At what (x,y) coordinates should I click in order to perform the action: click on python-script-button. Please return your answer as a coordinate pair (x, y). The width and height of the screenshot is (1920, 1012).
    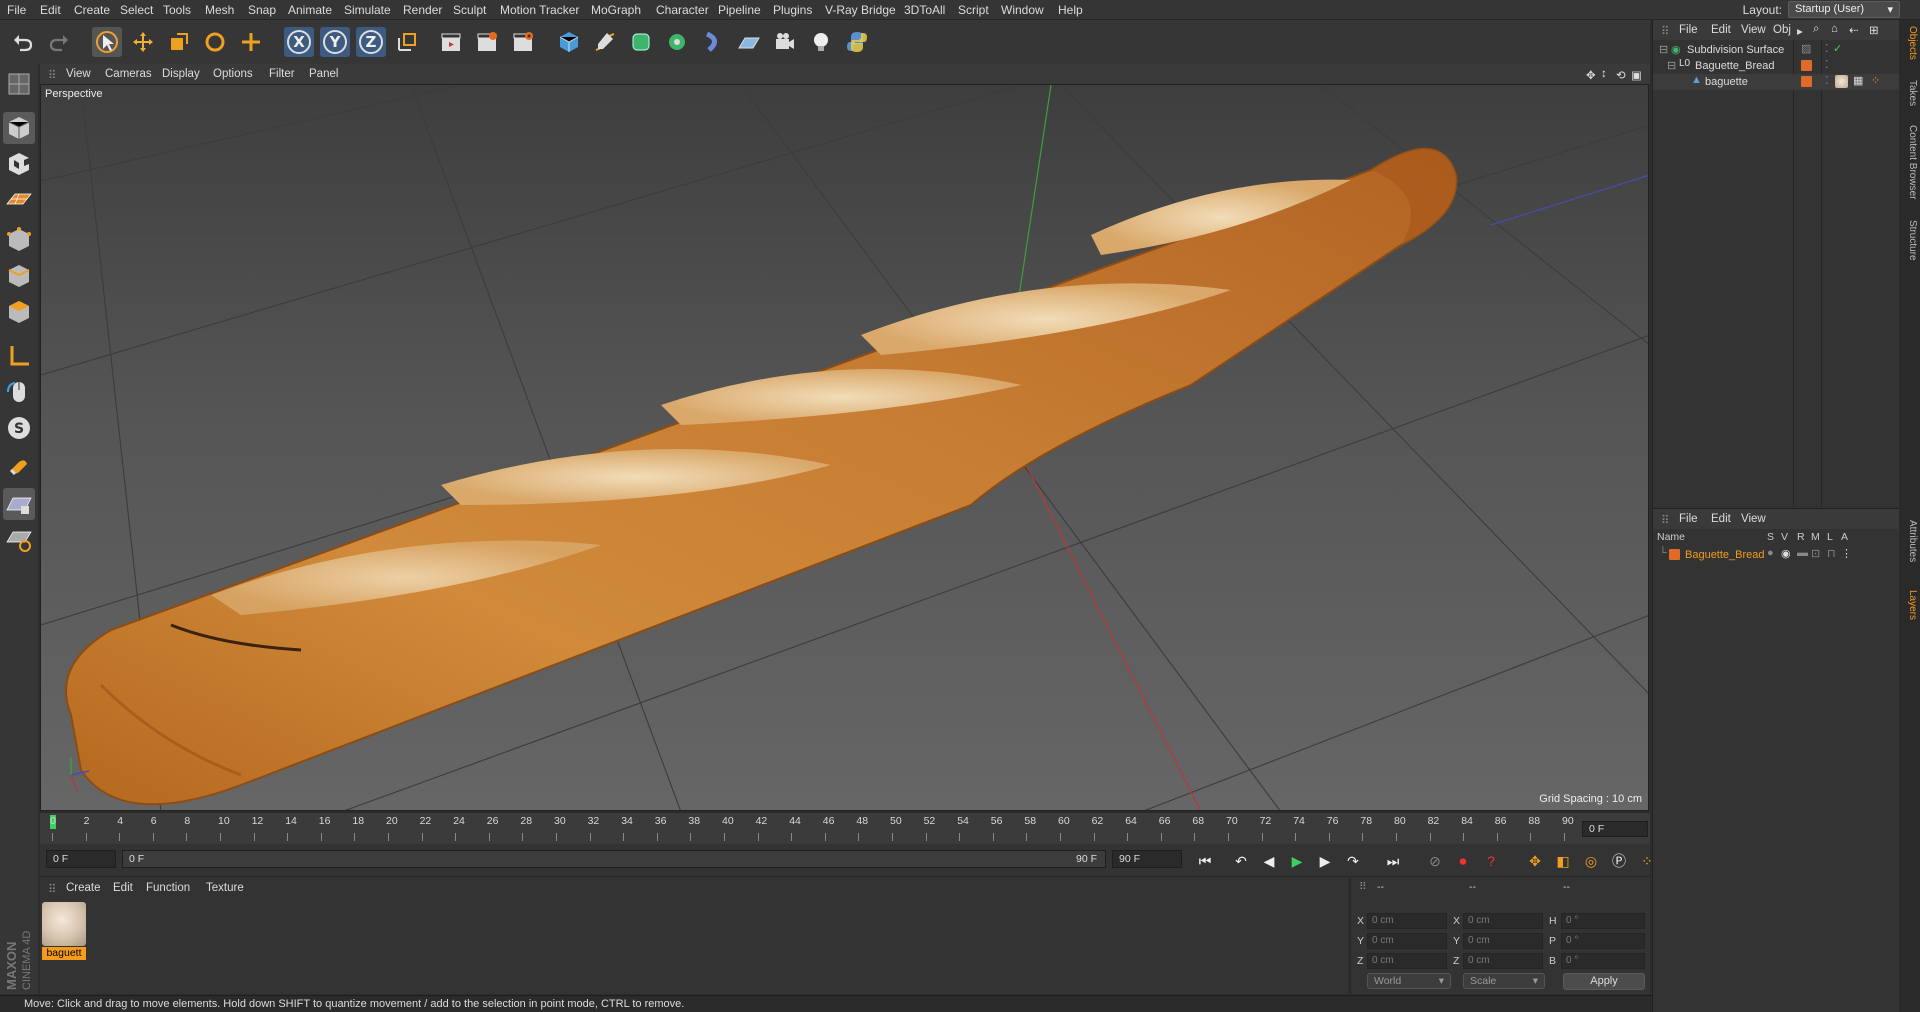
    Looking at the image, I should click on (857, 42).